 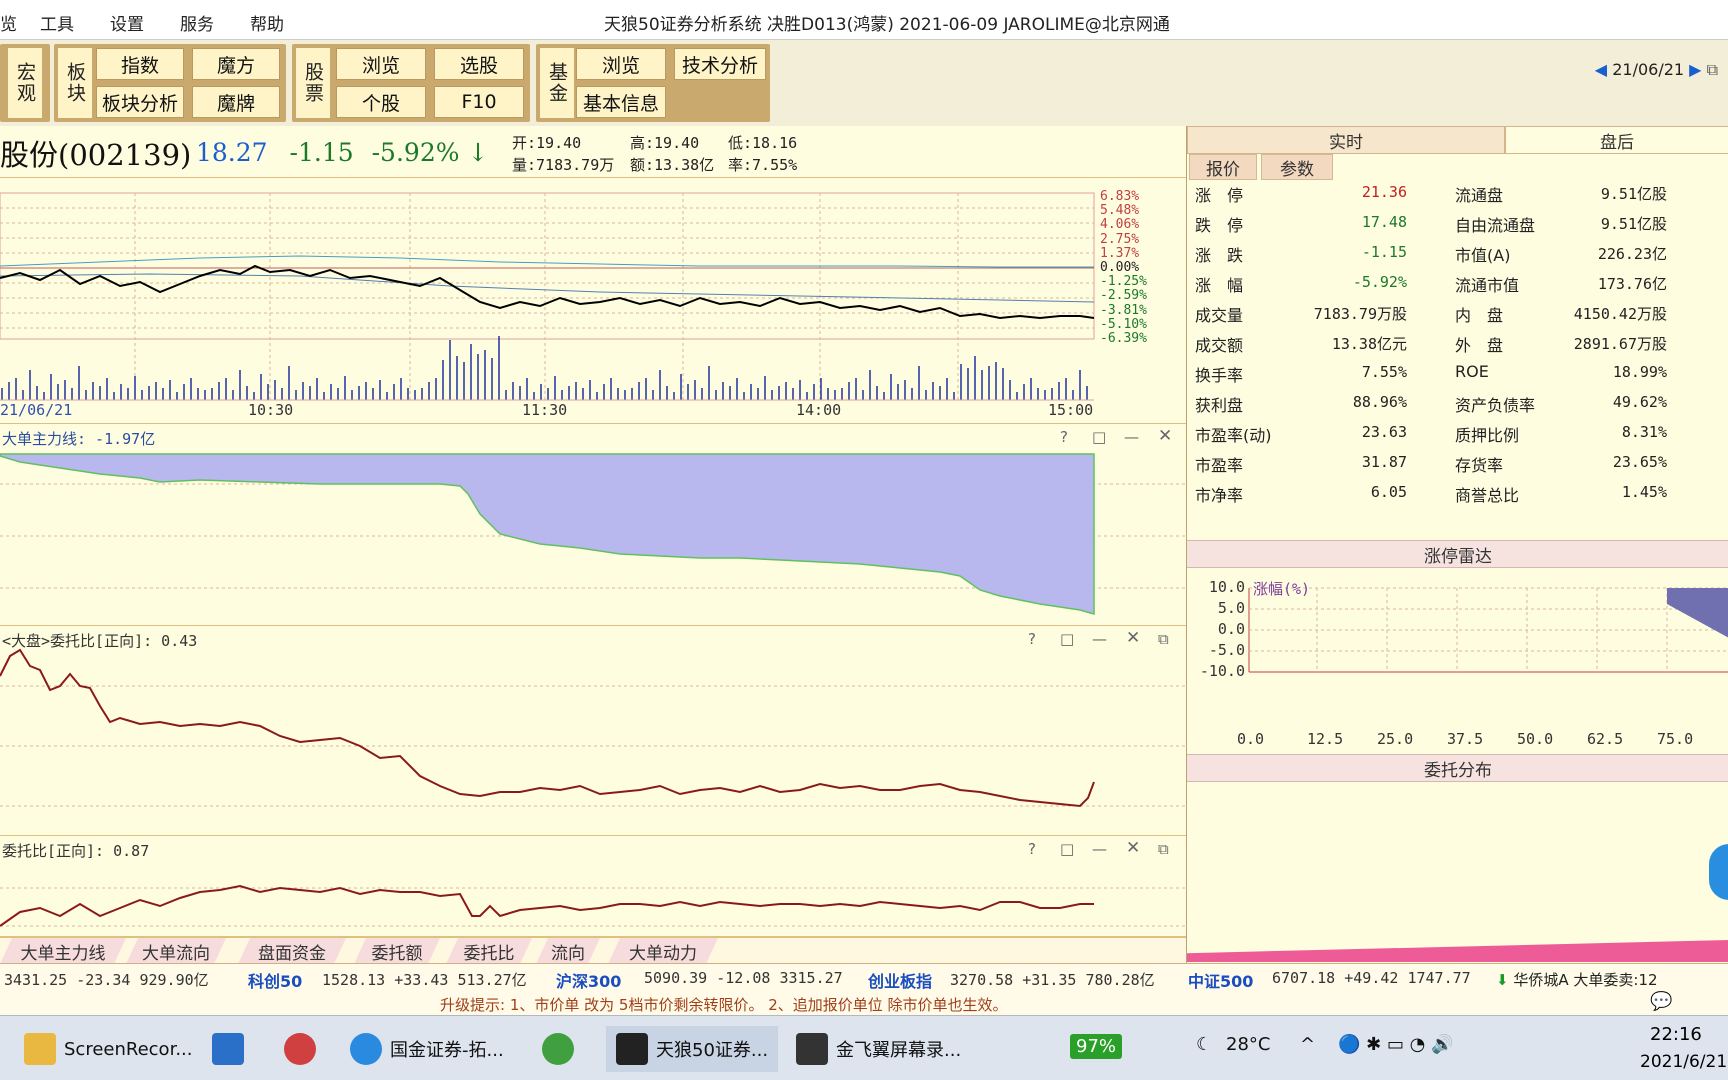 I want to click on time-axis-date: 21/06/21, so click(x=36, y=410).